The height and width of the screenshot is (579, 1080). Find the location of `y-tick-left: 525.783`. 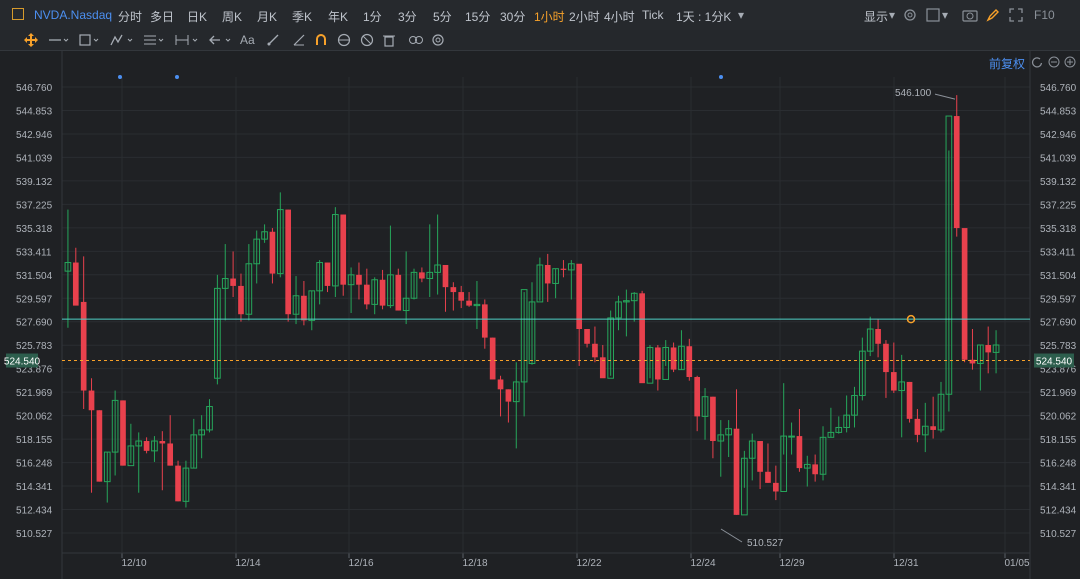

y-tick-left: 525.783 is located at coordinates (34, 346).